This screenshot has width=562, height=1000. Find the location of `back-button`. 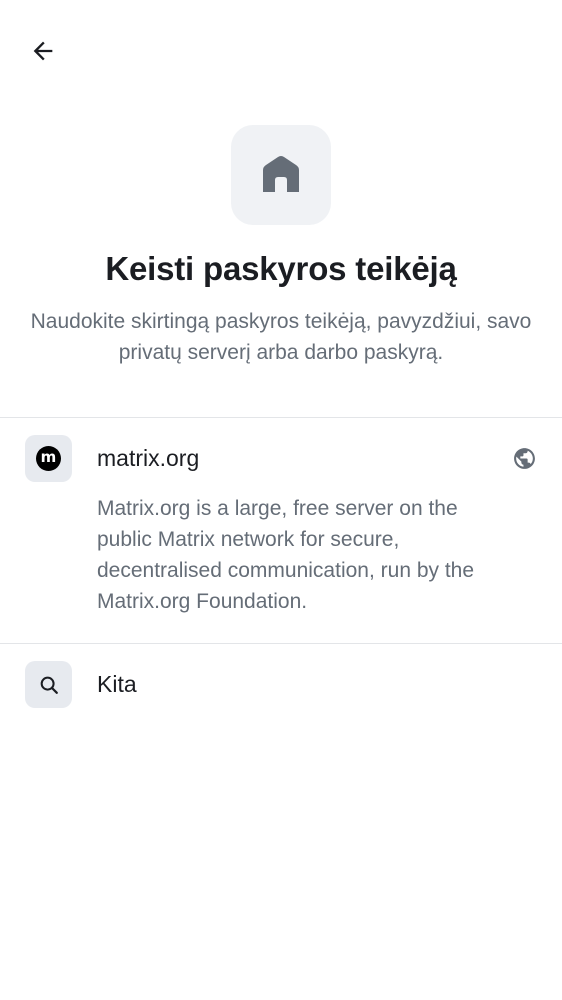

back-button is located at coordinates (43, 51).